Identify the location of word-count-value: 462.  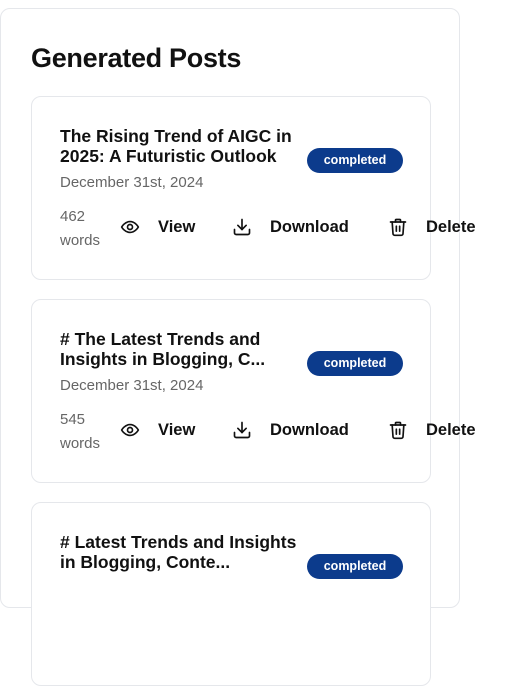
(73, 216).